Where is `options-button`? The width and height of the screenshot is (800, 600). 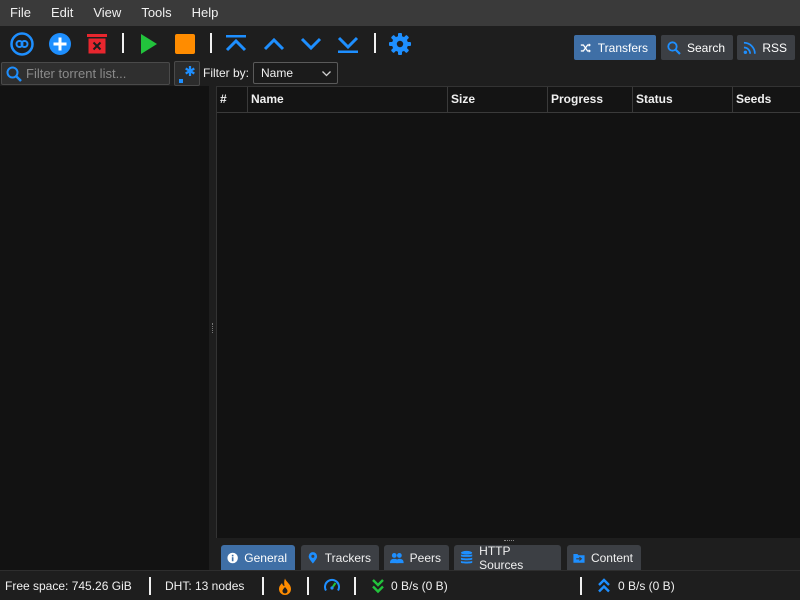
options-button is located at coordinates (400, 44).